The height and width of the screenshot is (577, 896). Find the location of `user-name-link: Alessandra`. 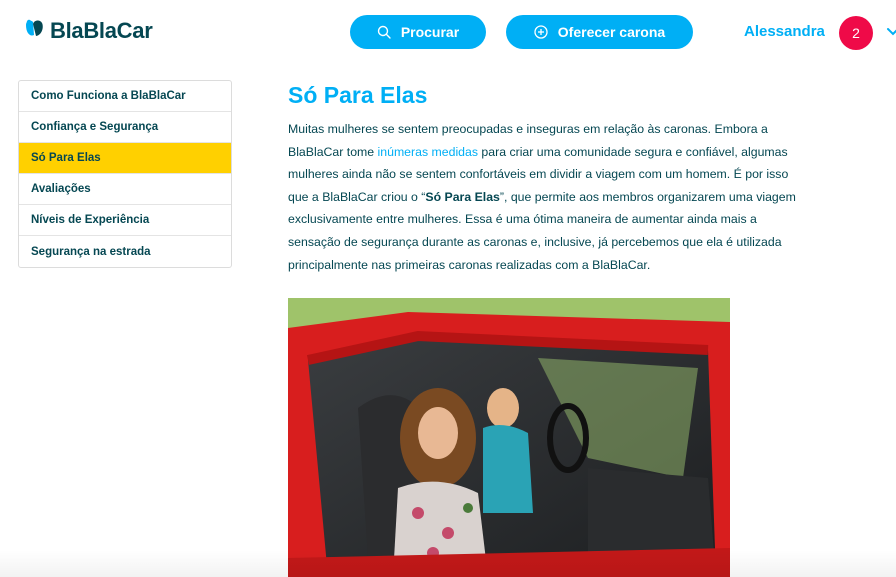

user-name-link: Alessandra is located at coordinates (784, 31).